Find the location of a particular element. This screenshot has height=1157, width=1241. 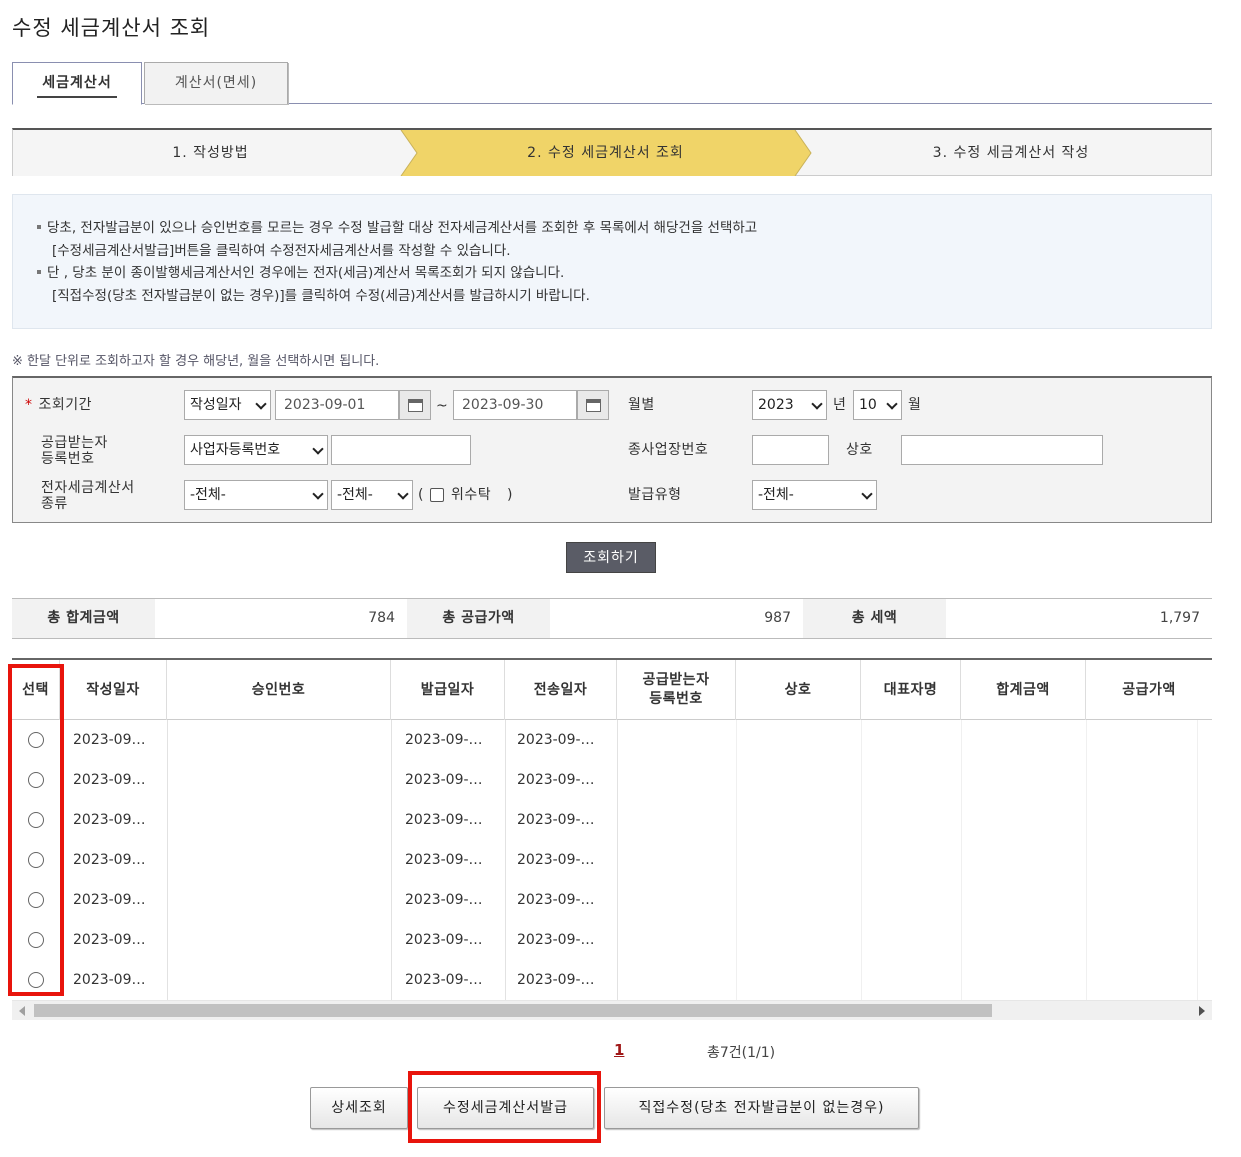

page-title: 수정 세금계산서 조회 is located at coordinates (111, 28).